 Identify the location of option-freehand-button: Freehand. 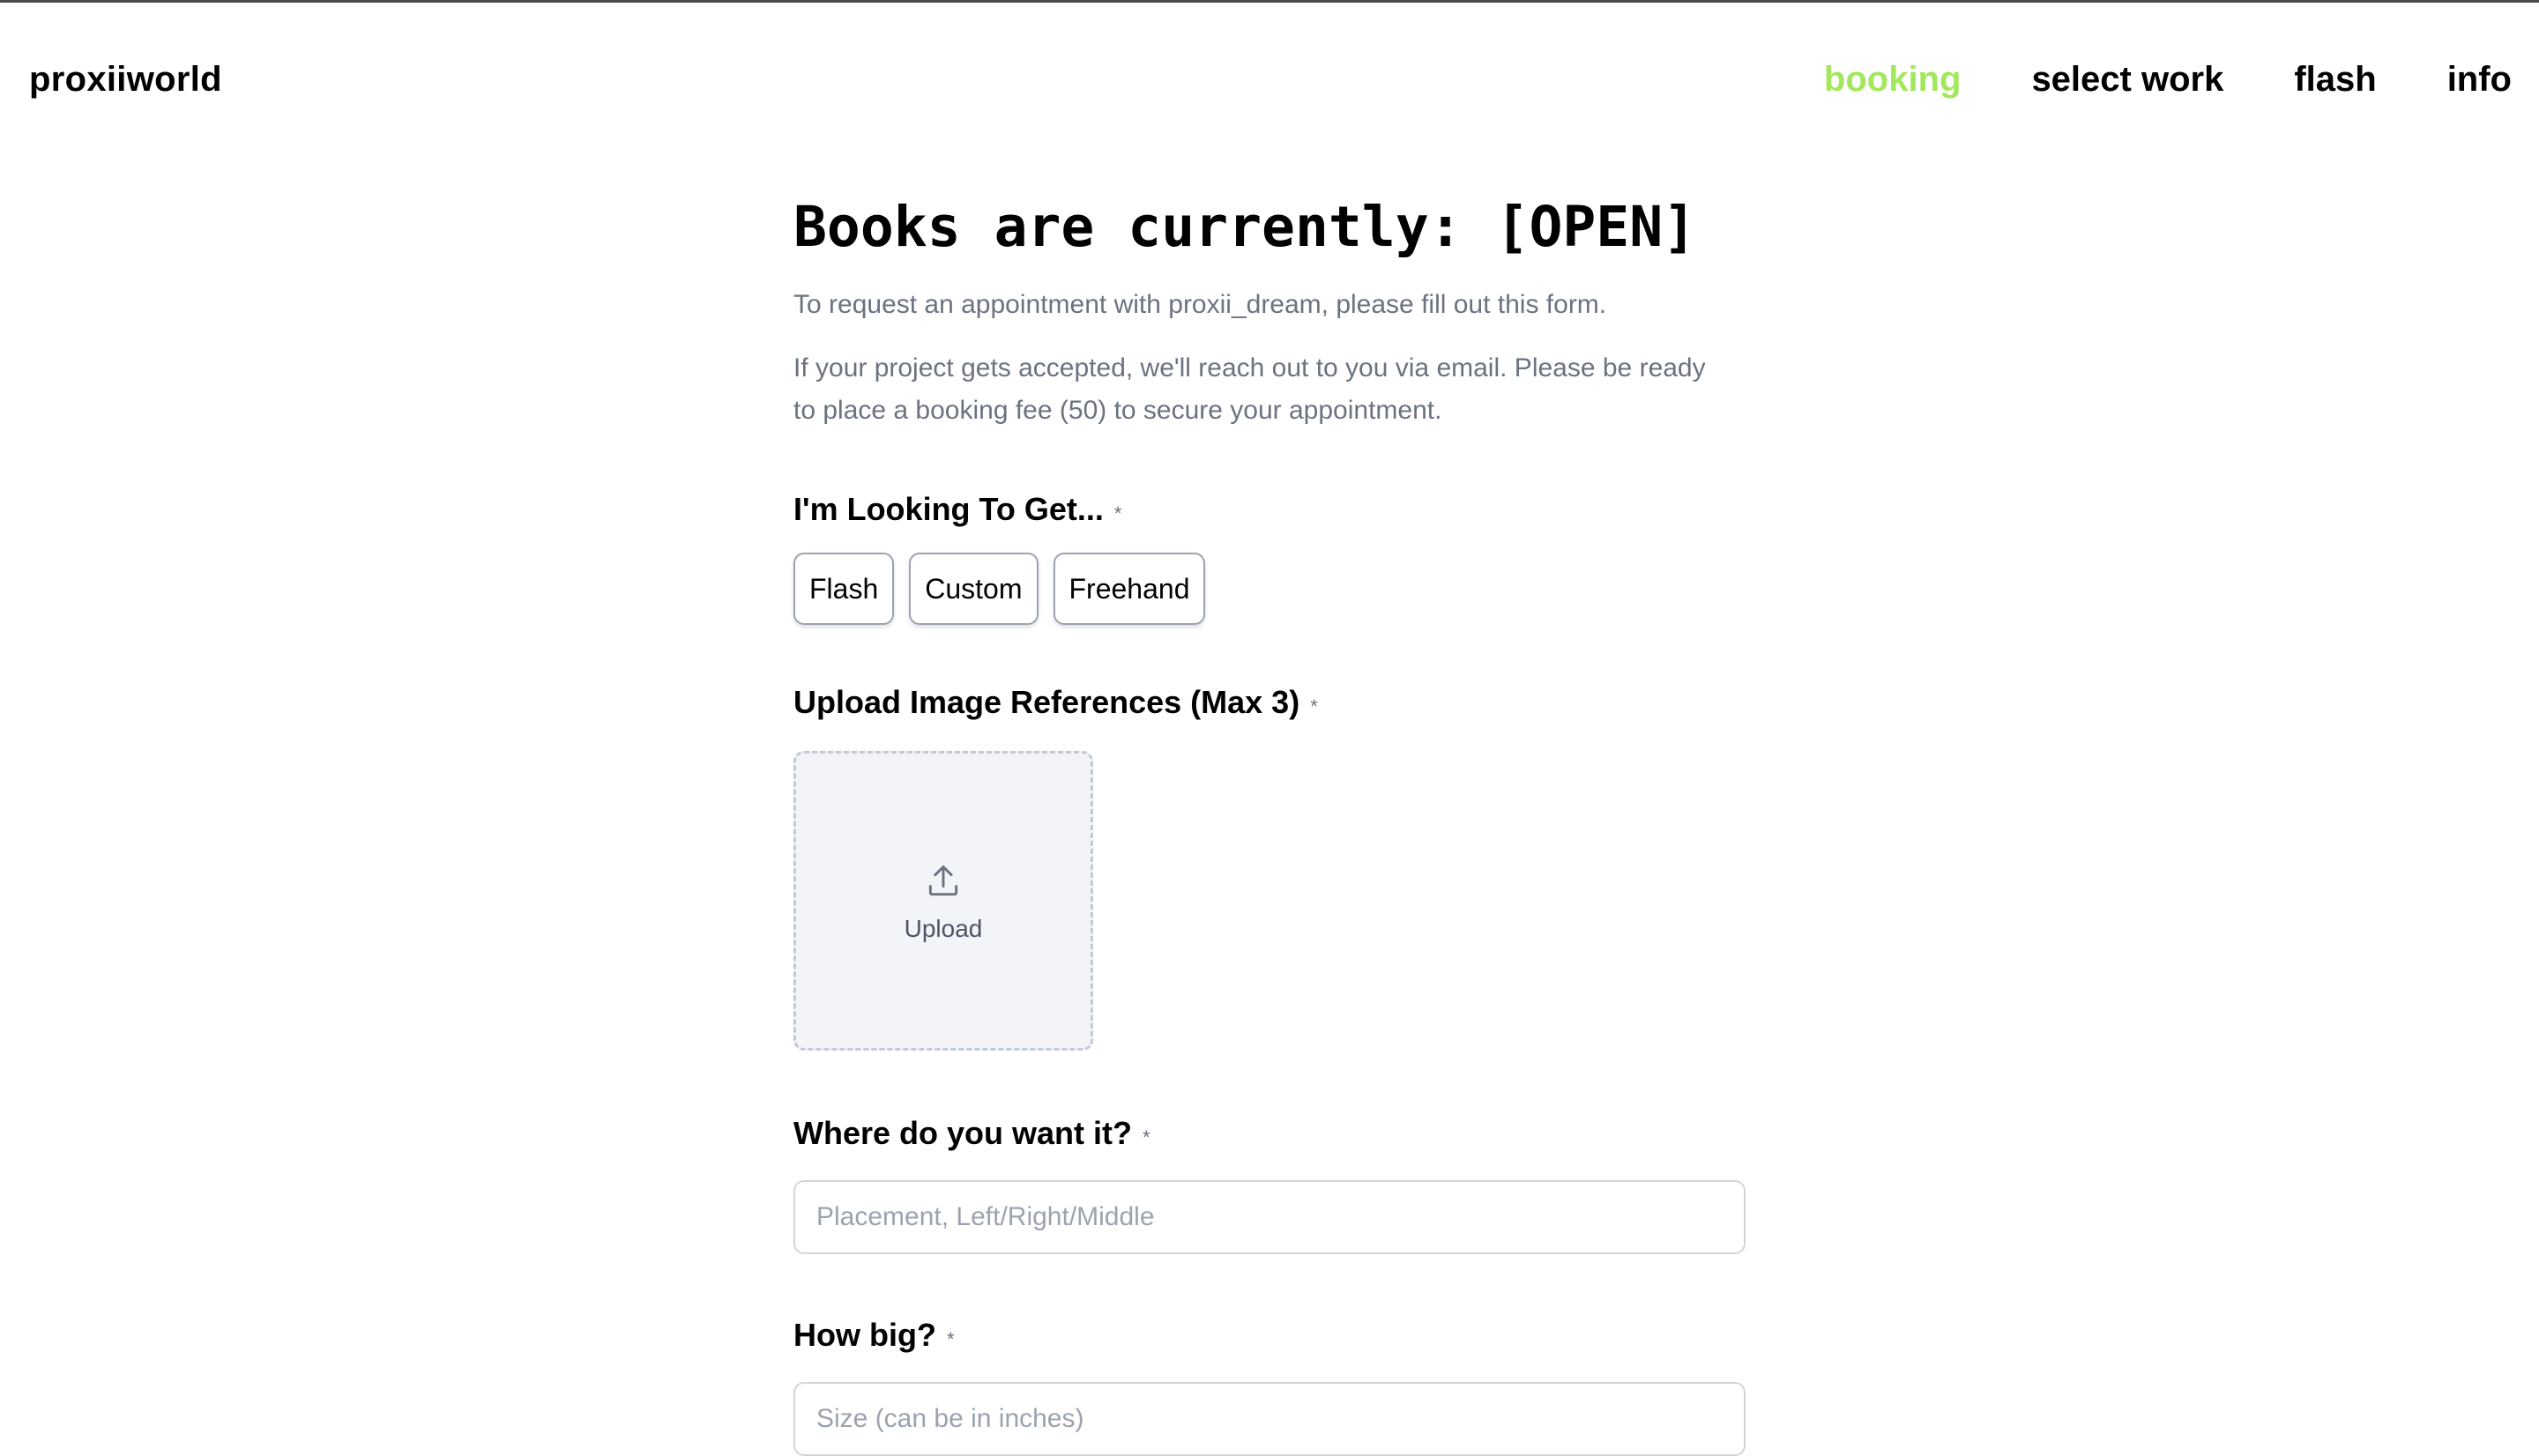
(1129, 589).